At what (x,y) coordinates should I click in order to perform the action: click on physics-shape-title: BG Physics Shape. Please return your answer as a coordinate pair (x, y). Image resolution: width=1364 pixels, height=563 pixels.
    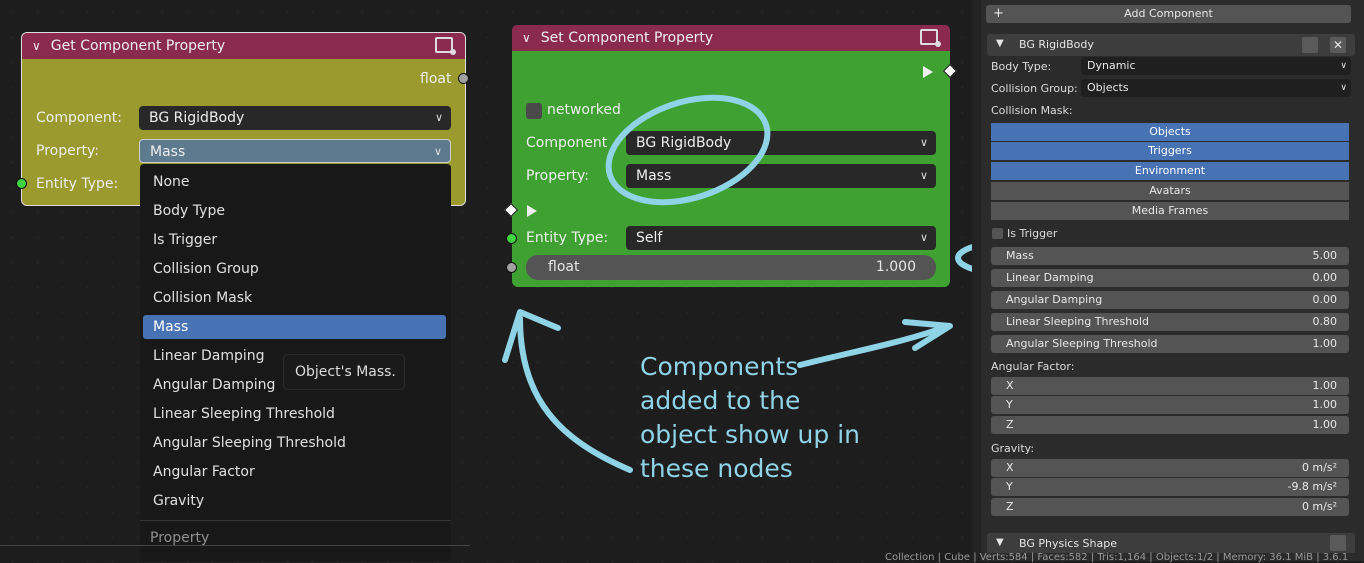
    Looking at the image, I should click on (1068, 543).